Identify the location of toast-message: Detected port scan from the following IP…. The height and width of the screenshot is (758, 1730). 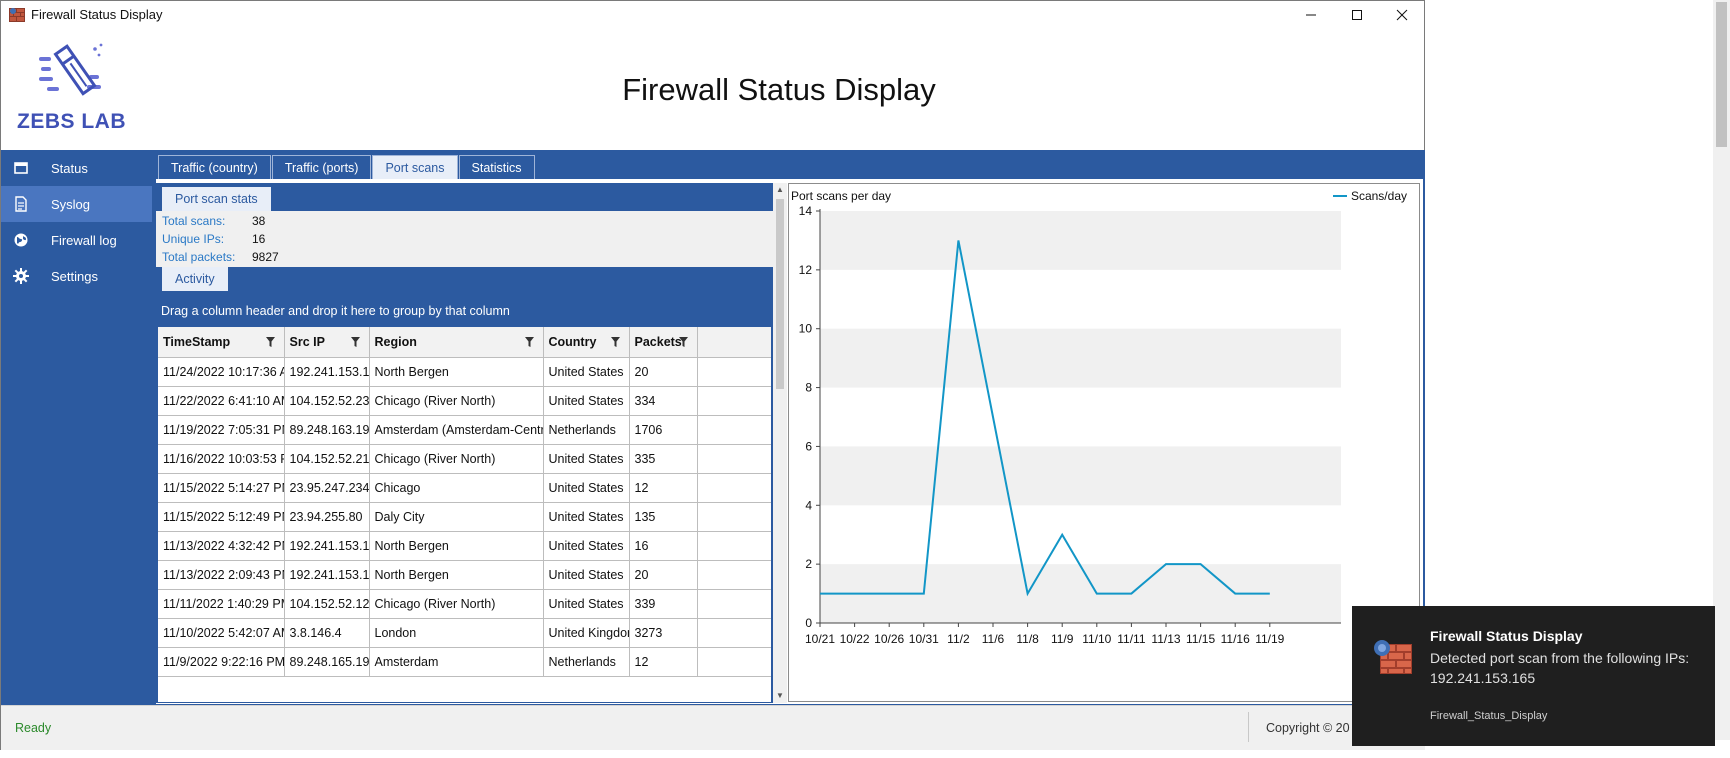
(1560, 668).